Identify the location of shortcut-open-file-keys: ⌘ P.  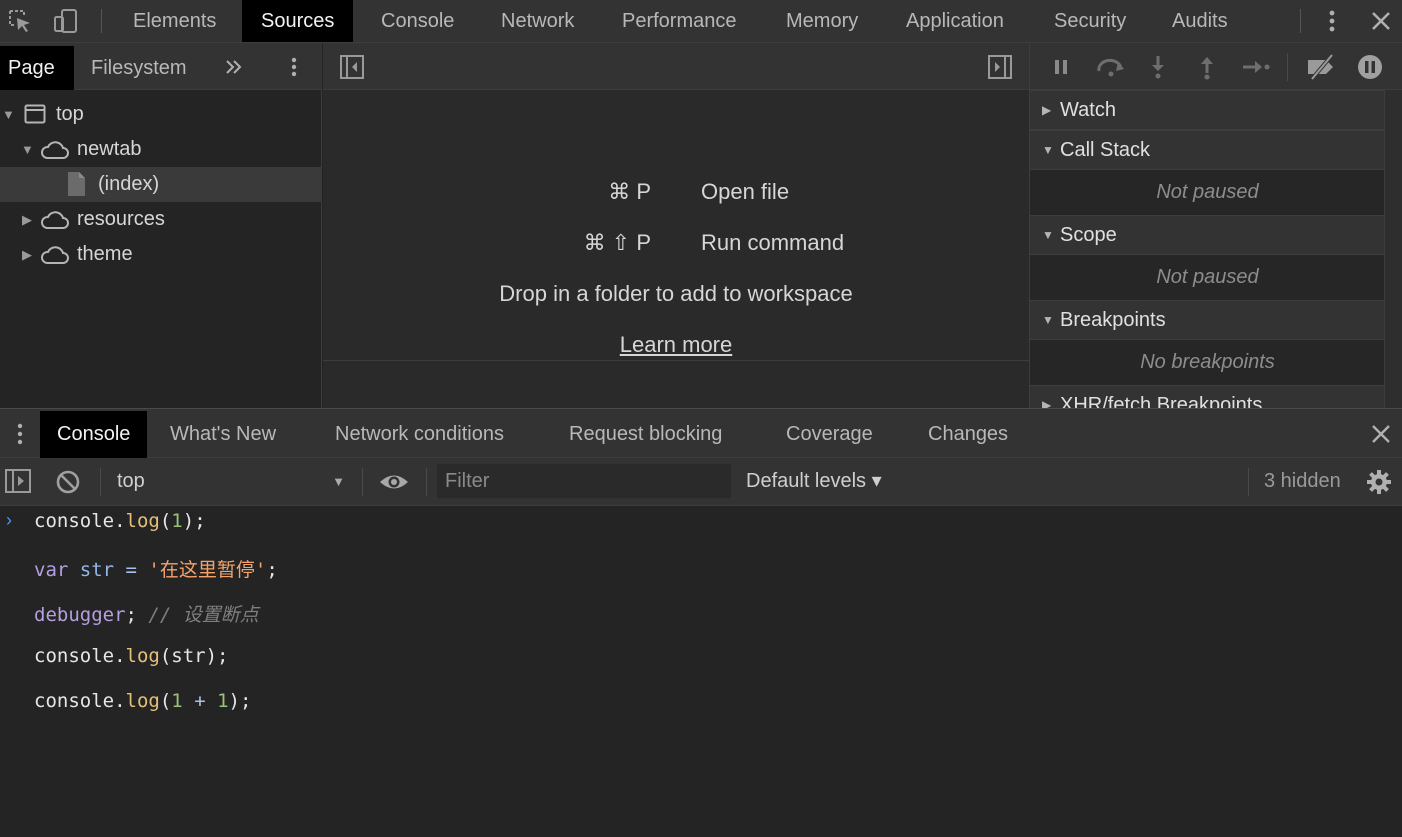
(629, 191).